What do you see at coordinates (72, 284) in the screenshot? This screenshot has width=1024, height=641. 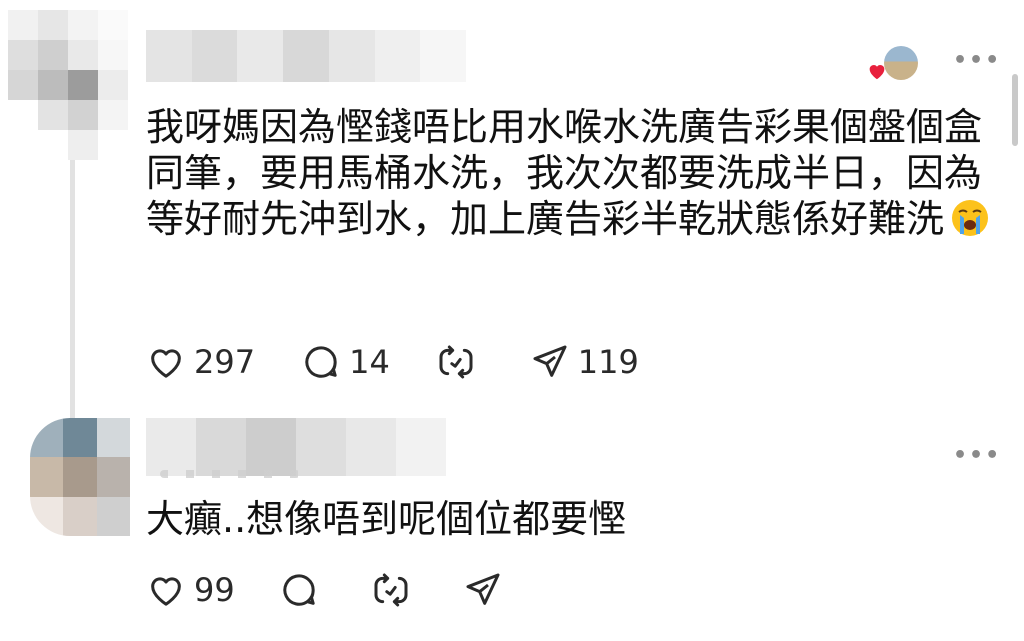 I see `thread-line` at bounding box center [72, 284].